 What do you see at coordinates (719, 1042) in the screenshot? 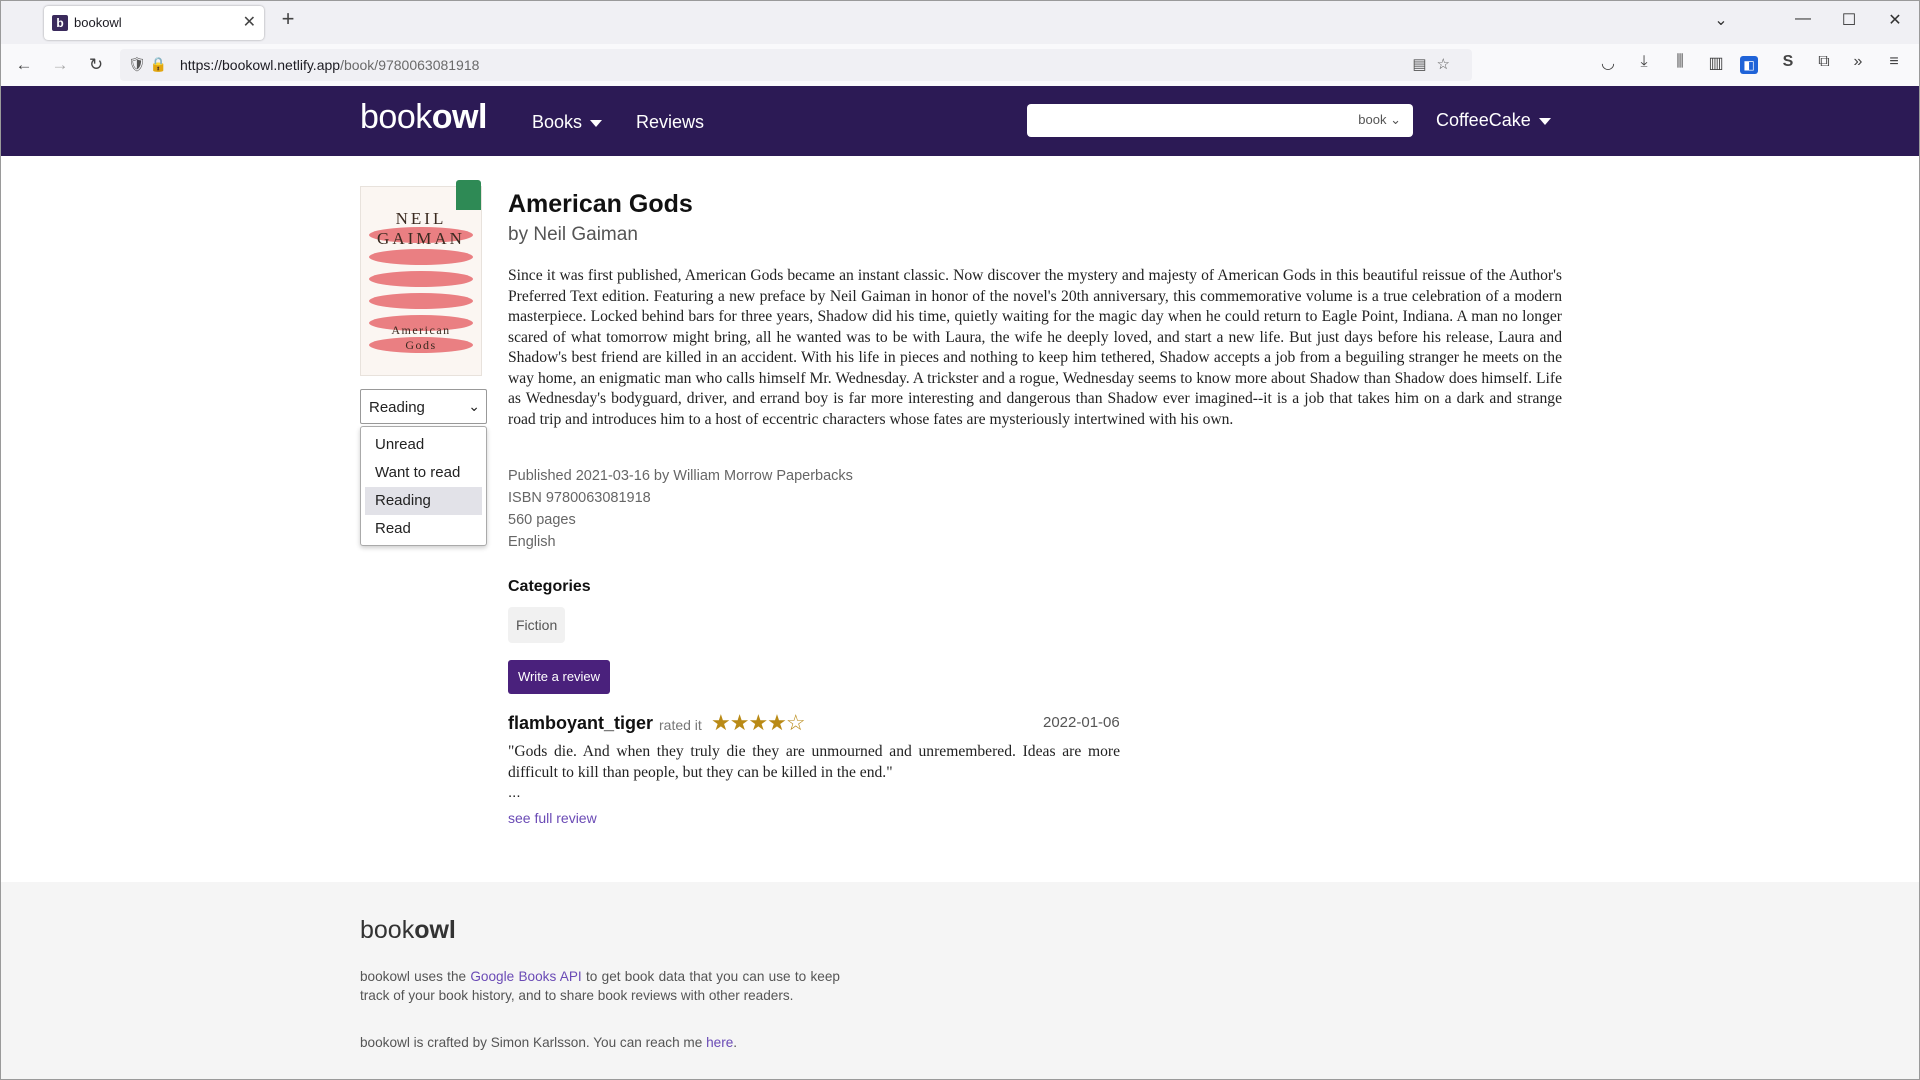
I see `contact-link: here` at bounding box center [719, 1042].